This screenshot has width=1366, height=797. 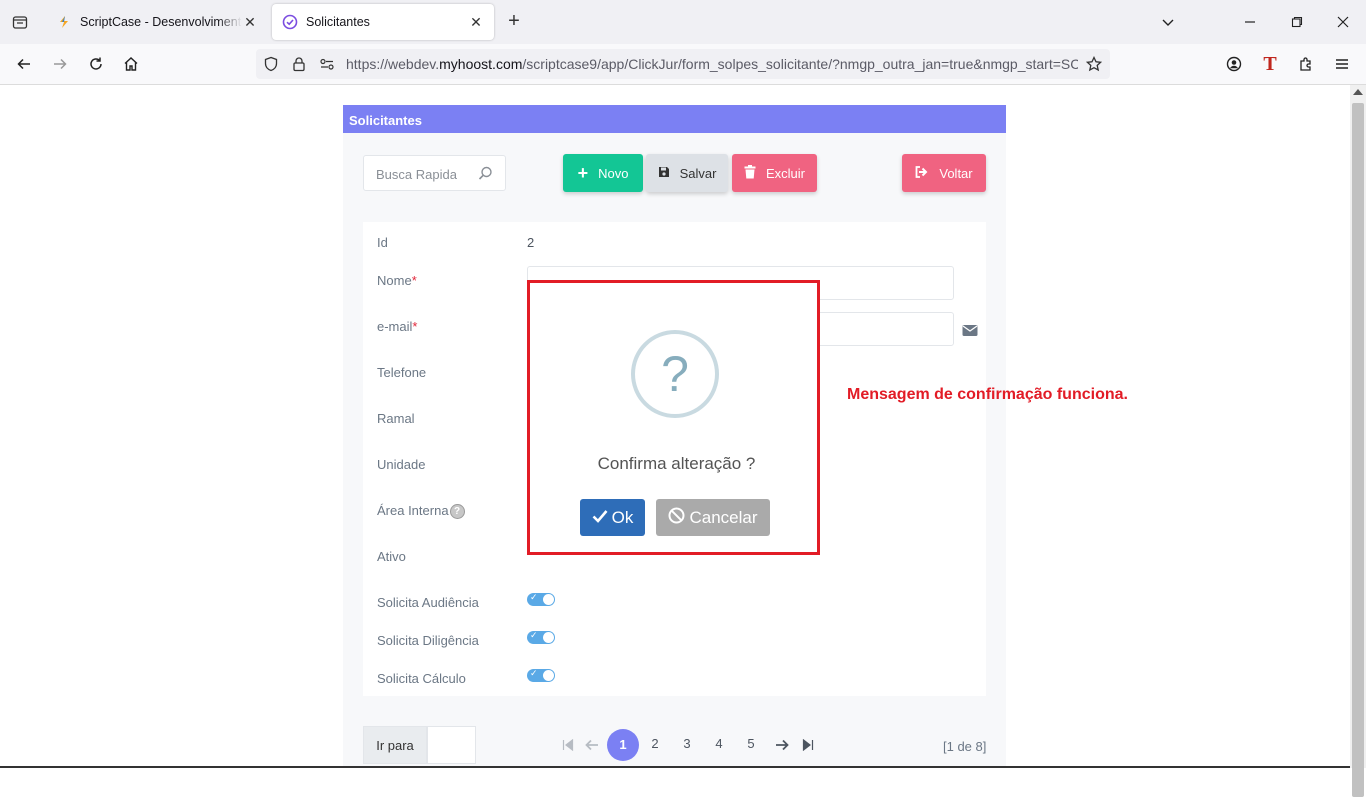 I want to click on area-interna-label: Área Interna?, so click(x=421, y=511).